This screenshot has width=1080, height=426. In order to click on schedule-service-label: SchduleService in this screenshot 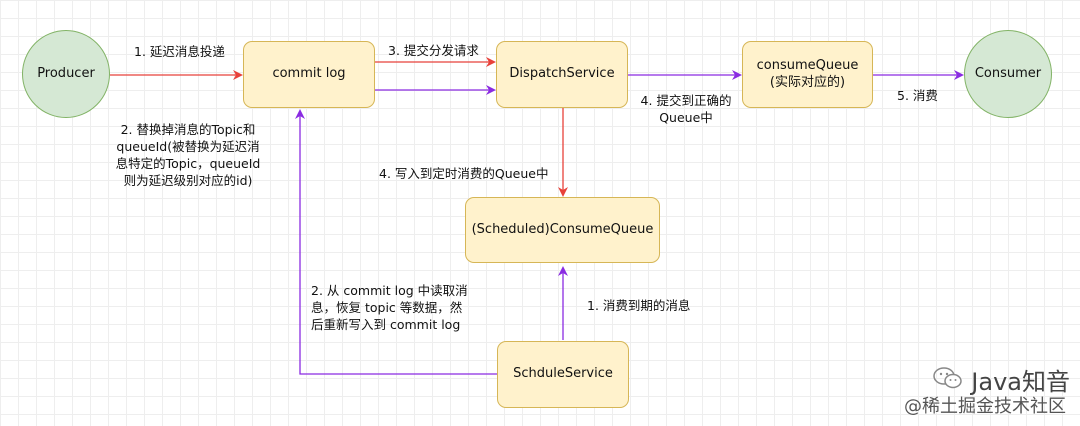, I will do `click(563, 374)`.